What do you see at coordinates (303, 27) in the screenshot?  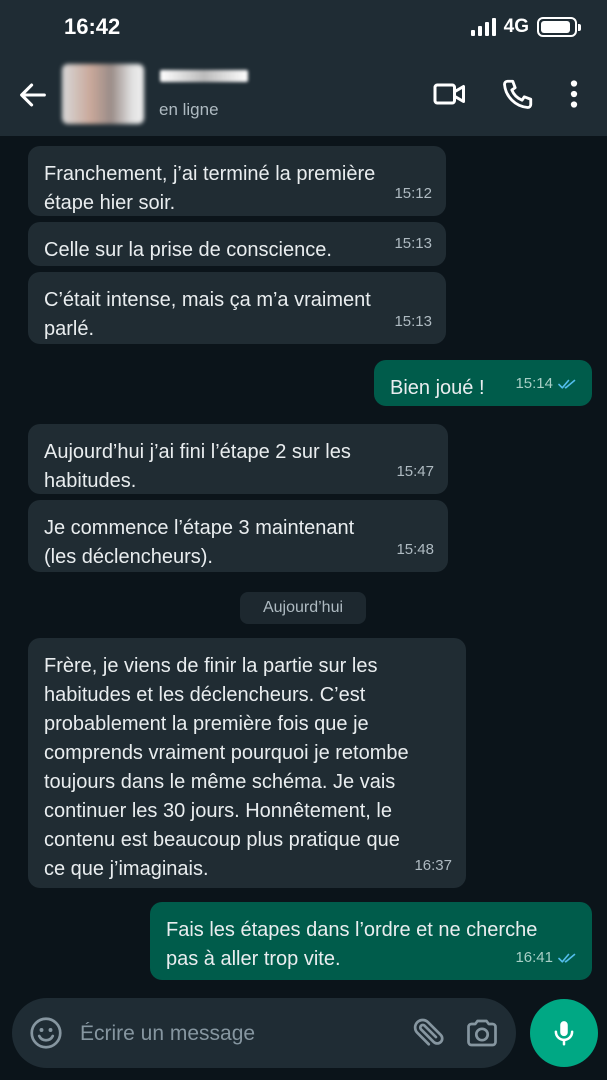 I see `status-bar: 16:42 4G` at bounding box center [303, 27].